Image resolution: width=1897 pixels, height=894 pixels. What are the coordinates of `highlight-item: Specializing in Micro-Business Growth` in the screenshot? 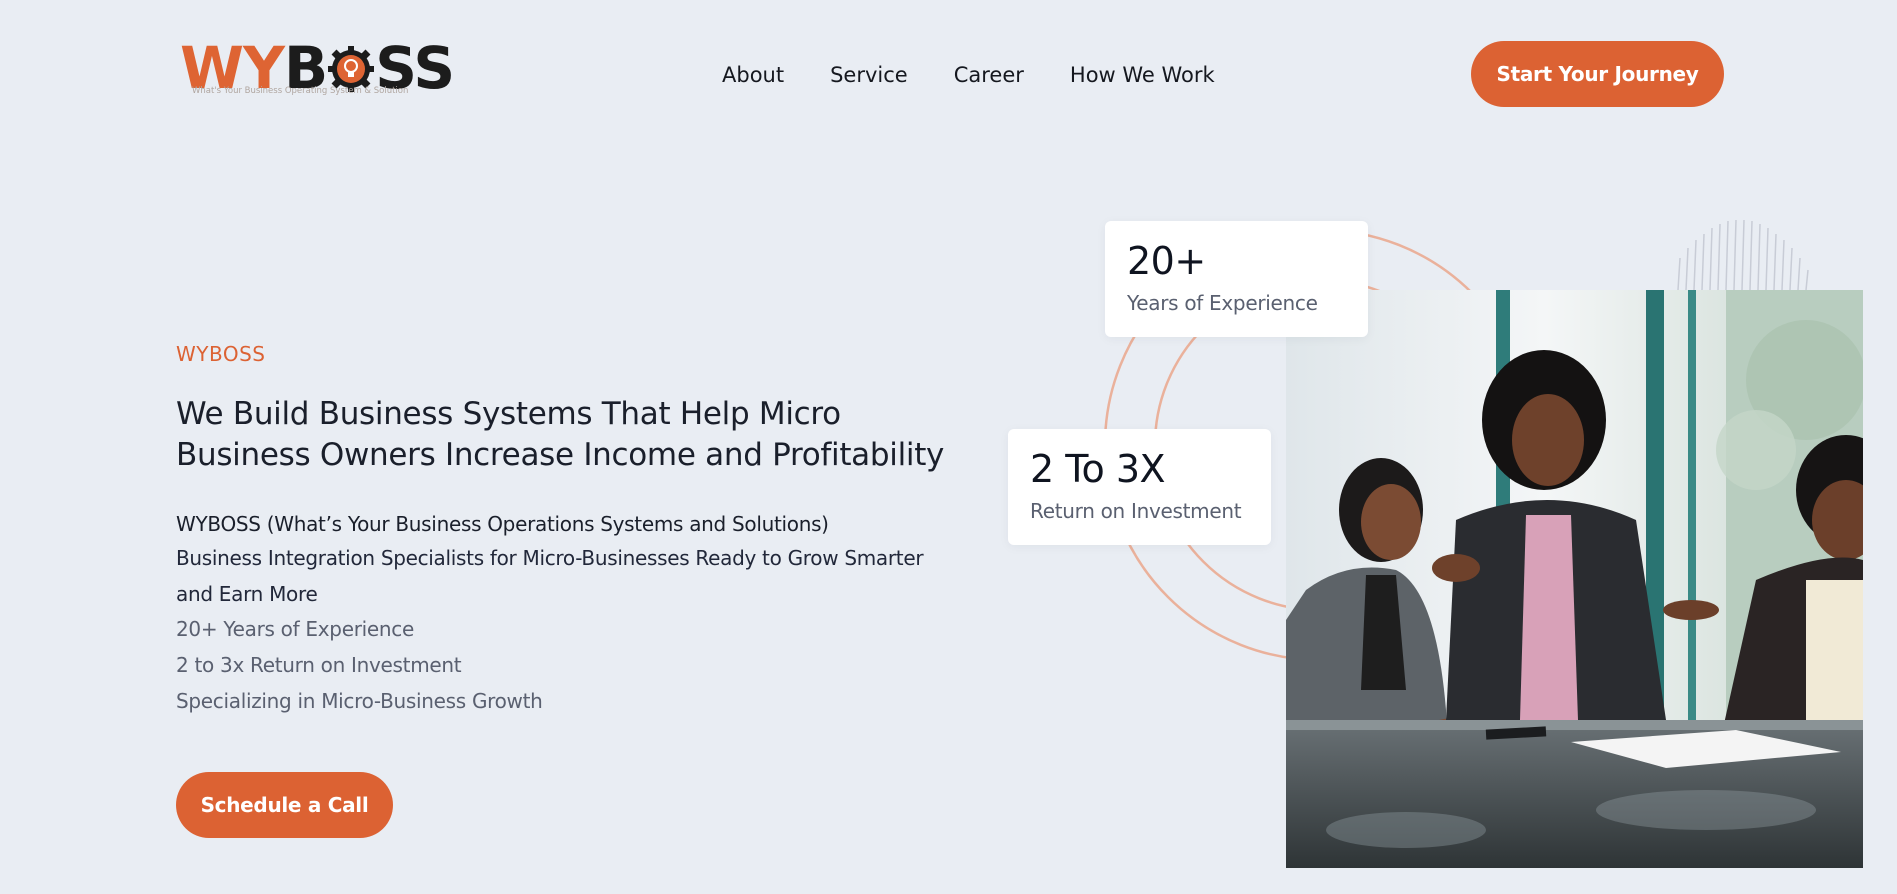 It's located at (359, 701).